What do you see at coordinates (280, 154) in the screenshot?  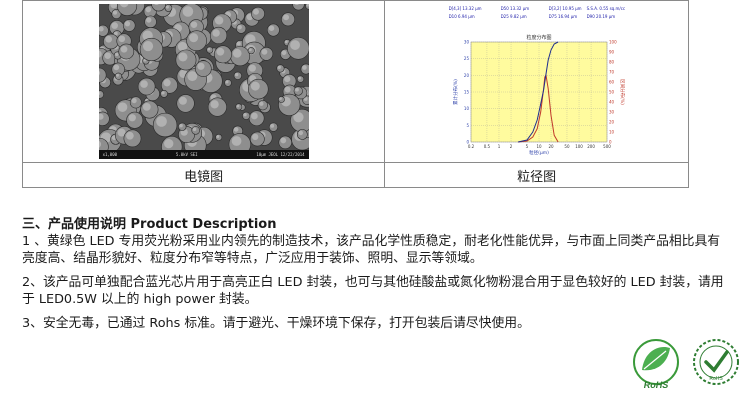 I see `sem-scale-date: 10μm JEOL 12/22/2014` at bounding box center [280, 154].